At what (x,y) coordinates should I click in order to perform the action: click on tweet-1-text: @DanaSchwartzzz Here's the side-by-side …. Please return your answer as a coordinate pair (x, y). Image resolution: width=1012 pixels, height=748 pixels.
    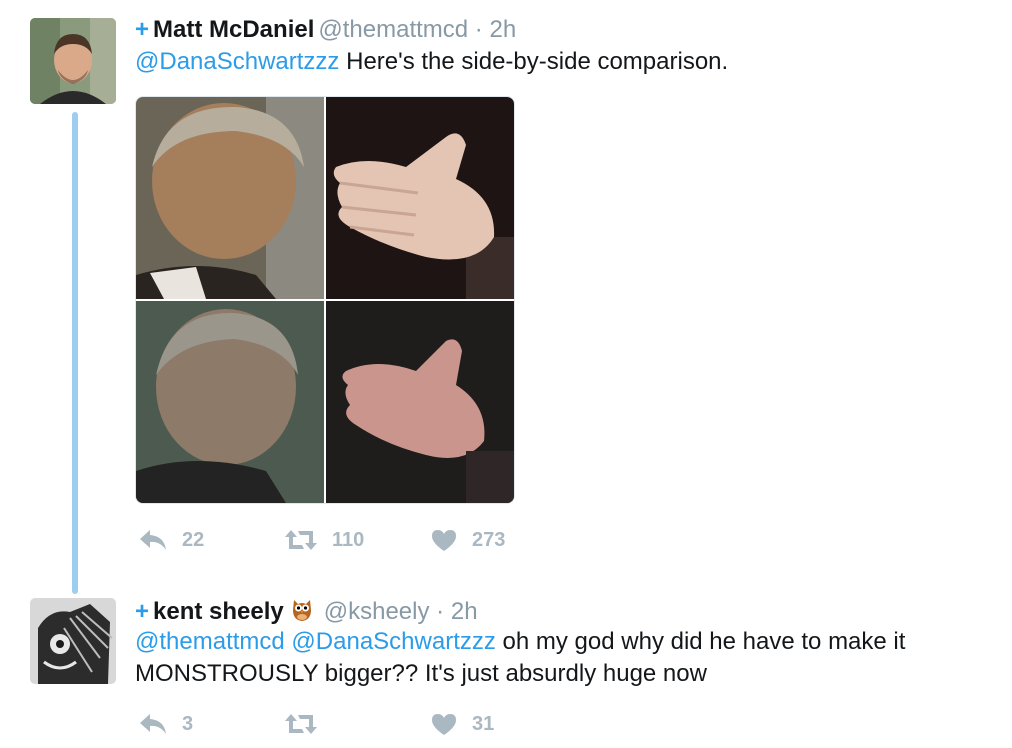
    Looking at the image, I should click on (431, 62).